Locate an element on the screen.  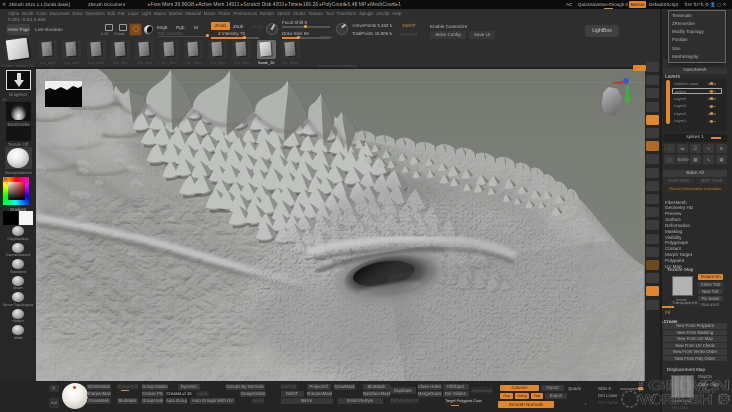
svg-text: W RKSH P is located at coordinates (684, 399).